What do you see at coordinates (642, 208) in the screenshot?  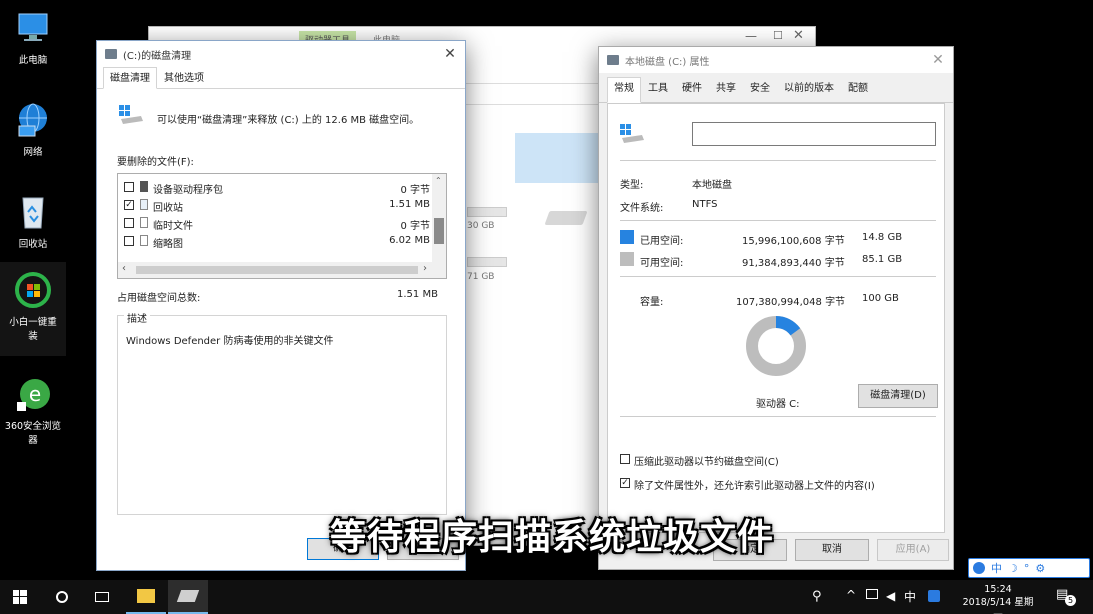 I see `filesystem-label: 文件系统:` at bounding box center [642, 208].